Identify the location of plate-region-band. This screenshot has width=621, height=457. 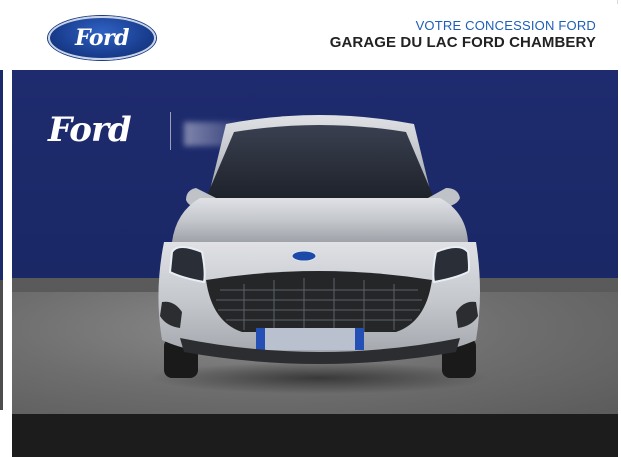
(359, 339).